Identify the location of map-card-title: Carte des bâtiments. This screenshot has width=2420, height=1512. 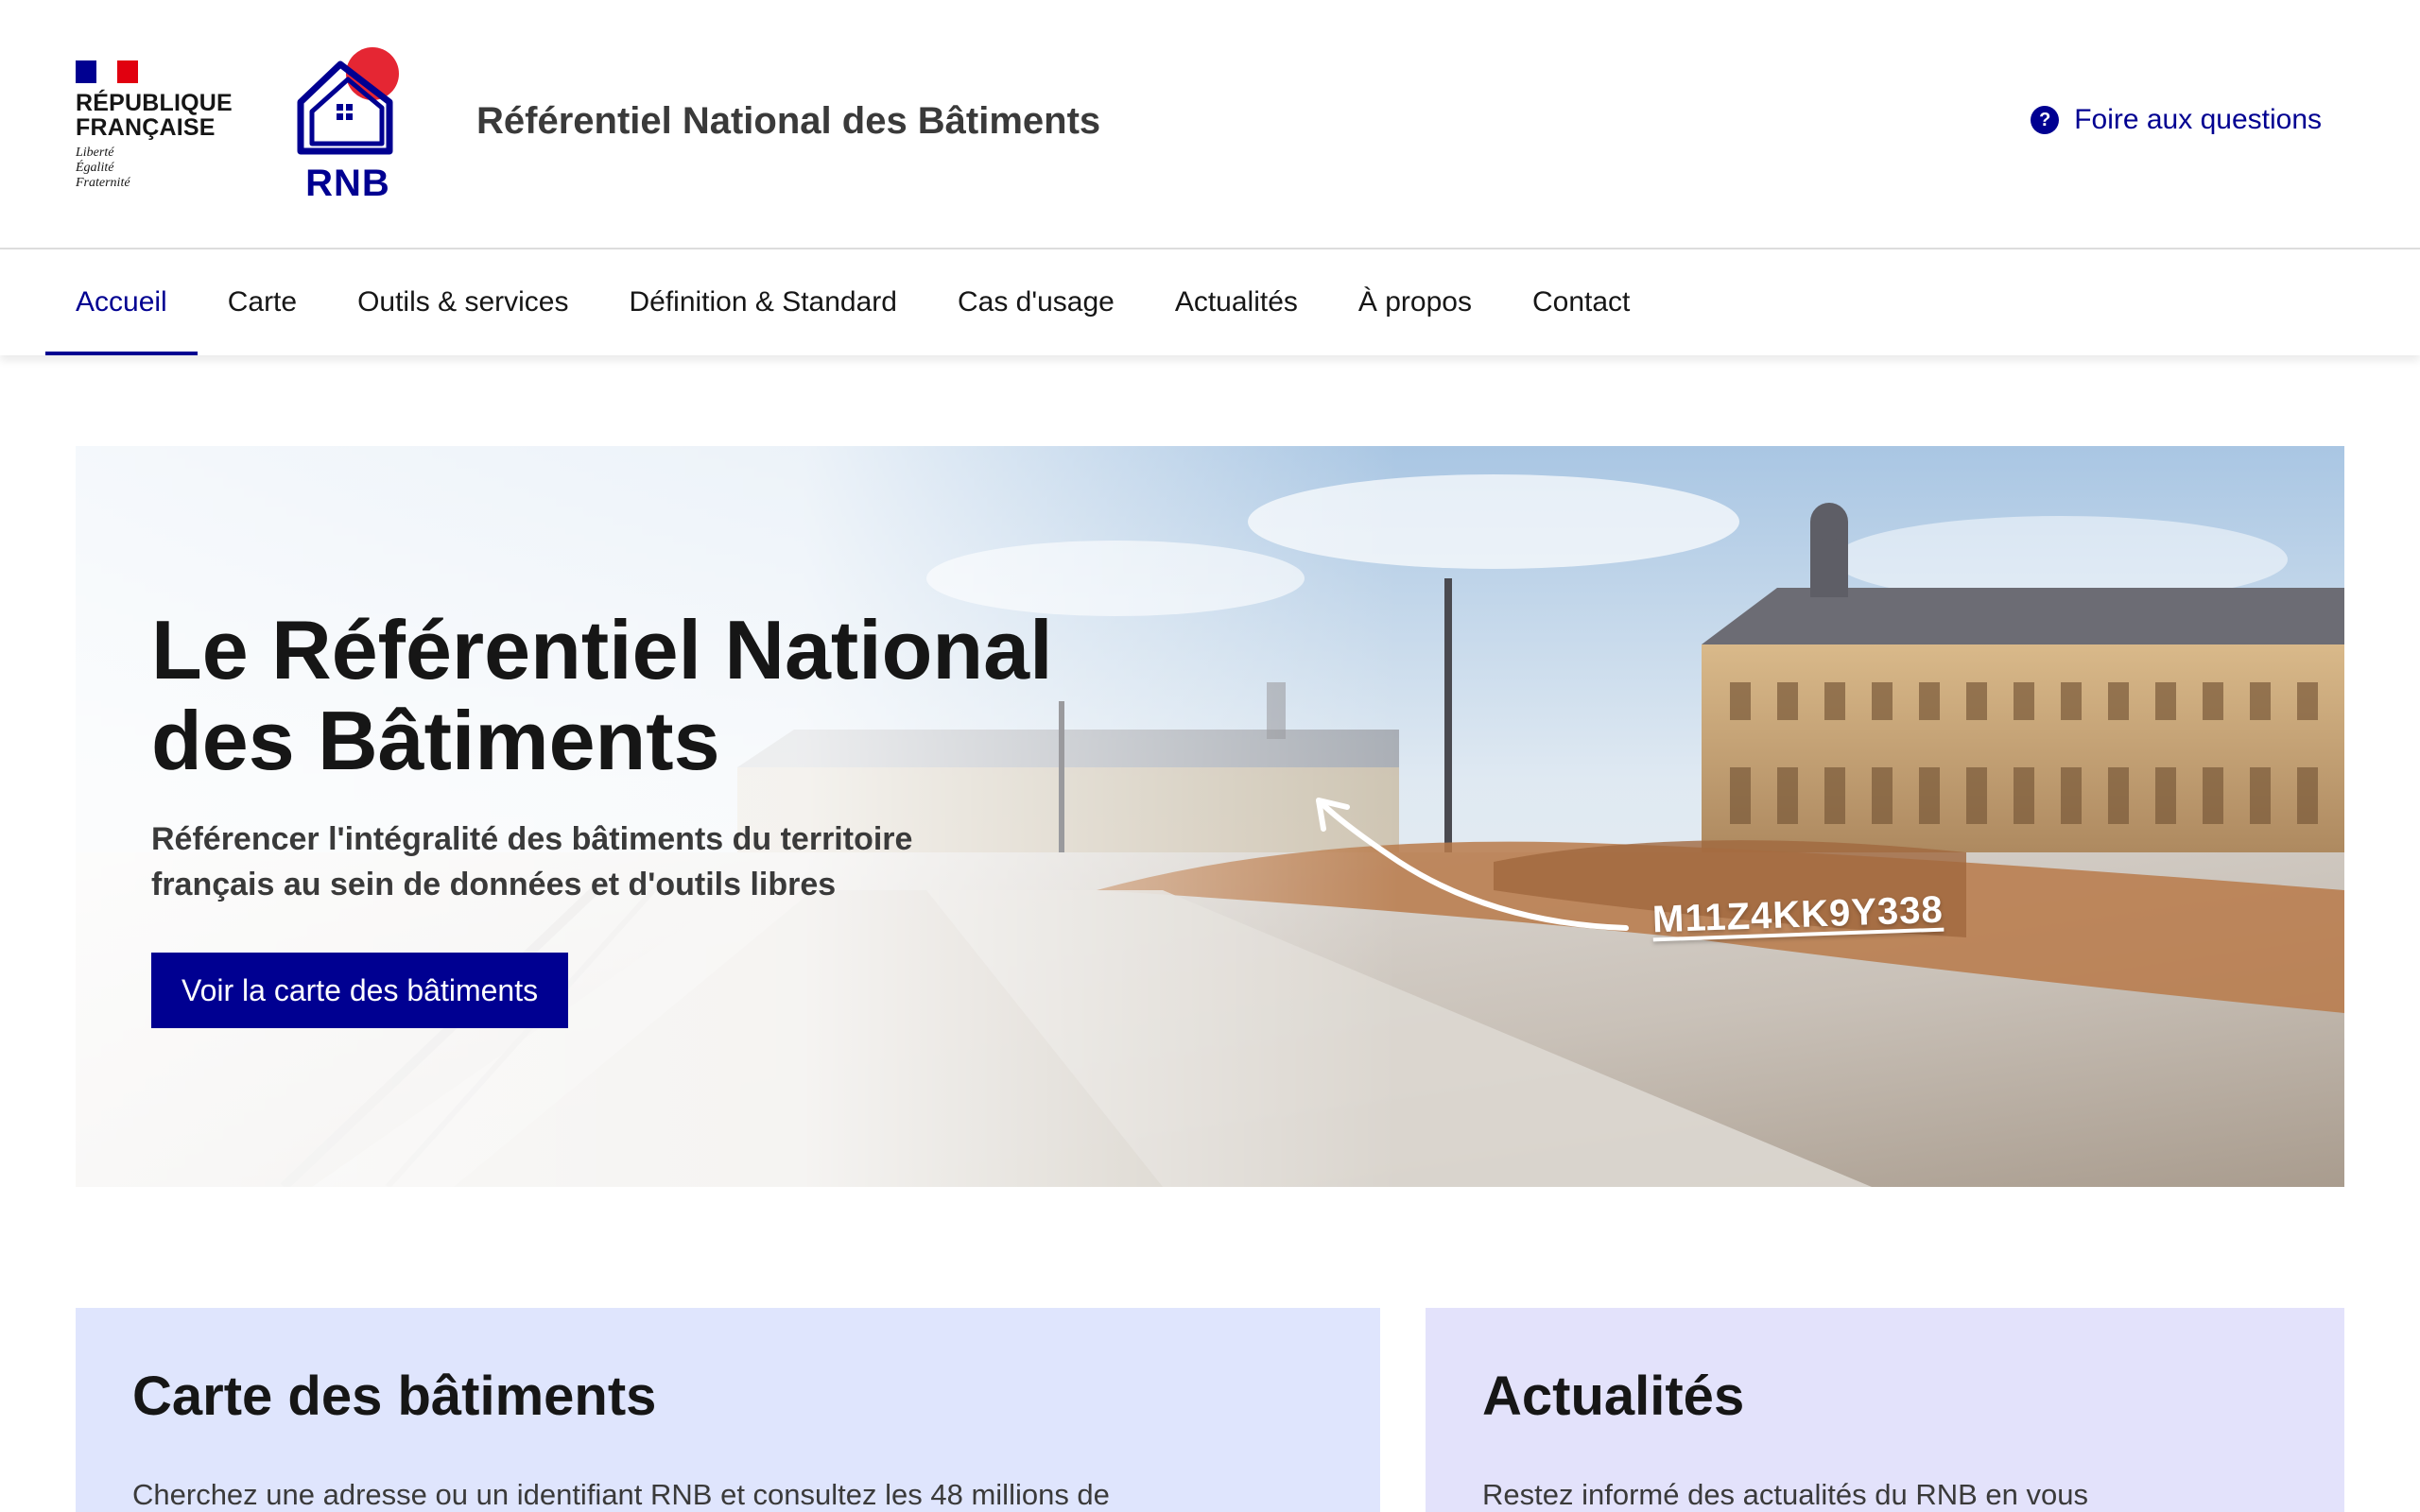
(394, 1396).